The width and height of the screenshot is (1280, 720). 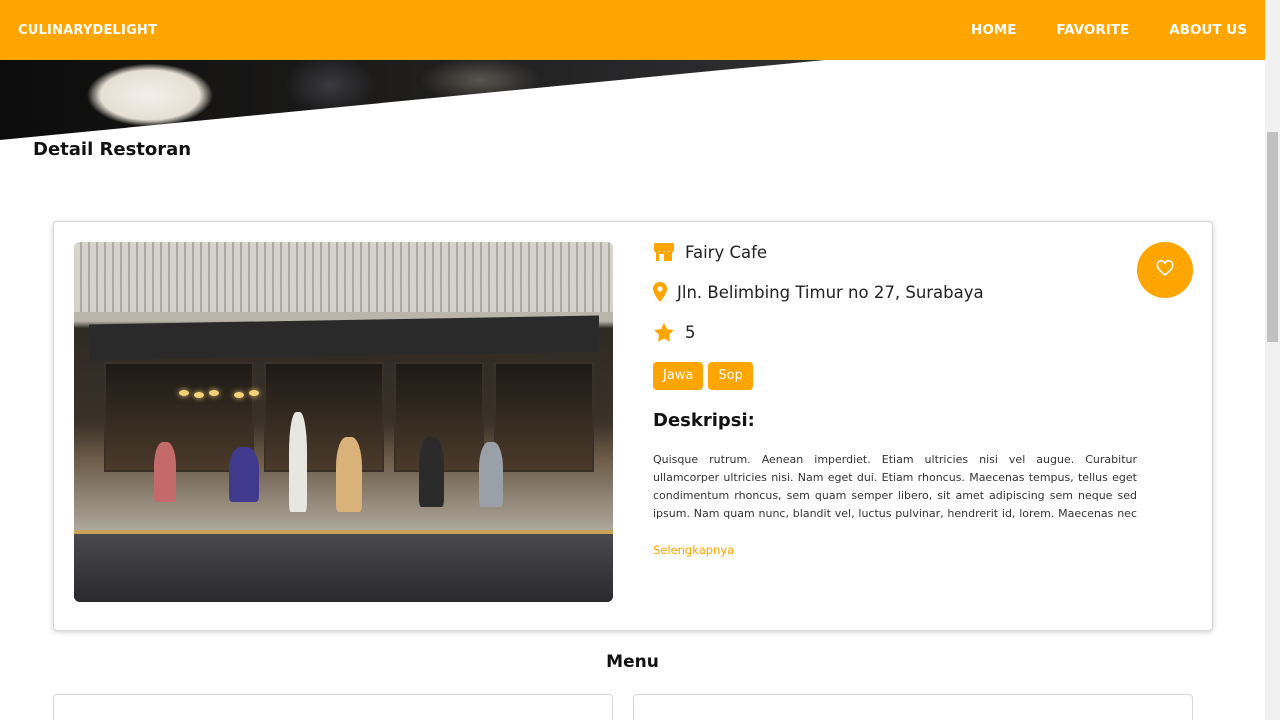 What do you see at coordinates (704, 420) in the screenshot?
I see `description-heading: Deskripsi:` at bounding box center [704, 420].